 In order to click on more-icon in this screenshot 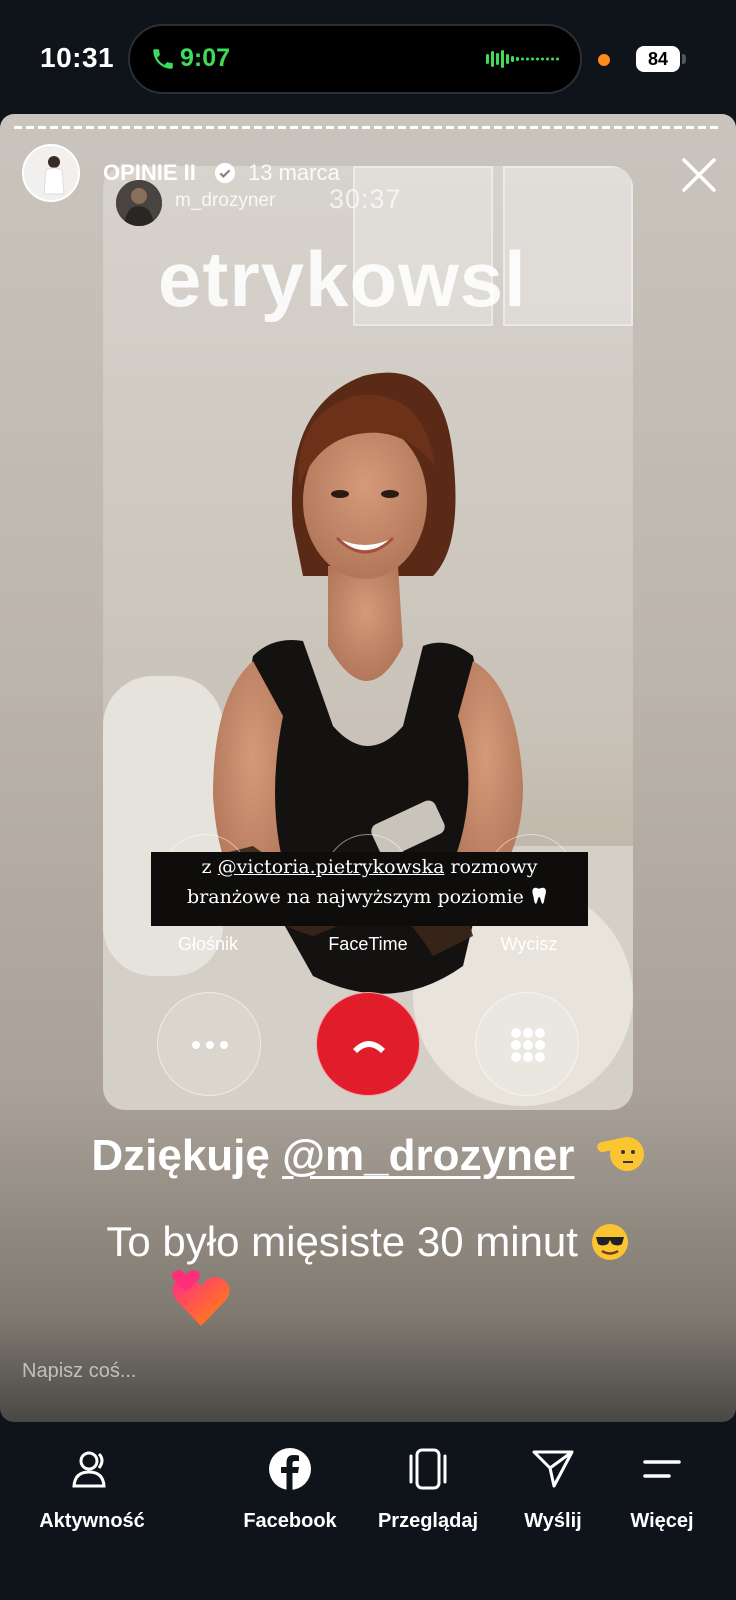, I will do `click(662, 1469)`.